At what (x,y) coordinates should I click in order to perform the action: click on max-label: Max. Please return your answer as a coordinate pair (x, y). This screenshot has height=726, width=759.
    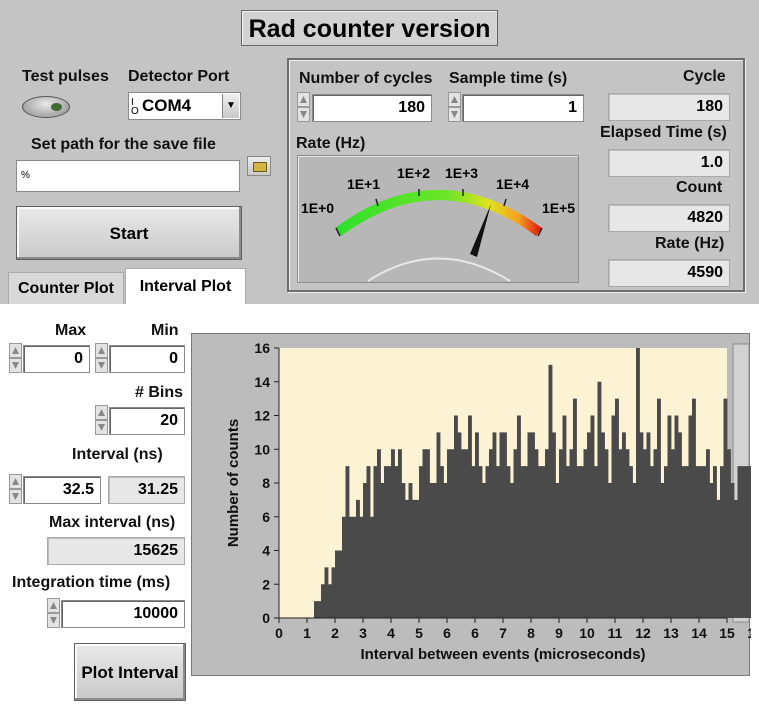
    Looking at the image, I should click on (71, 330).